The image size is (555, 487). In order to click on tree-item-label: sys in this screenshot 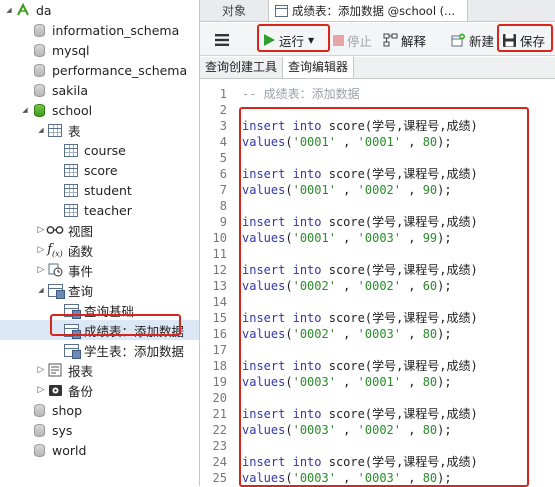, I will do `click(62, 430)`.